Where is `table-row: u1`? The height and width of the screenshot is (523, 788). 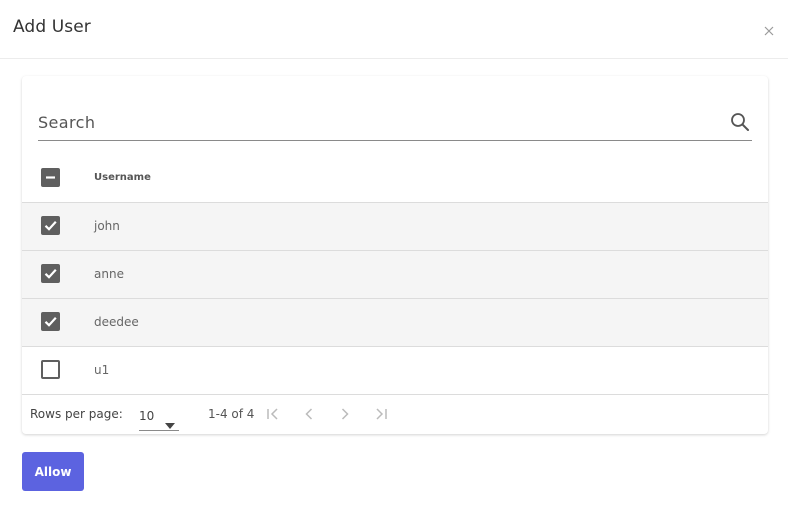
table-row: u1 is located at coordinates (395, 371).